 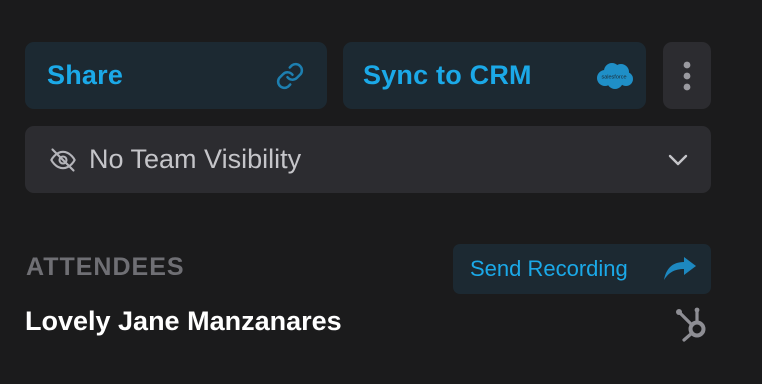 I want to click on vertical-dots-icon, so click(x=687, y=76).